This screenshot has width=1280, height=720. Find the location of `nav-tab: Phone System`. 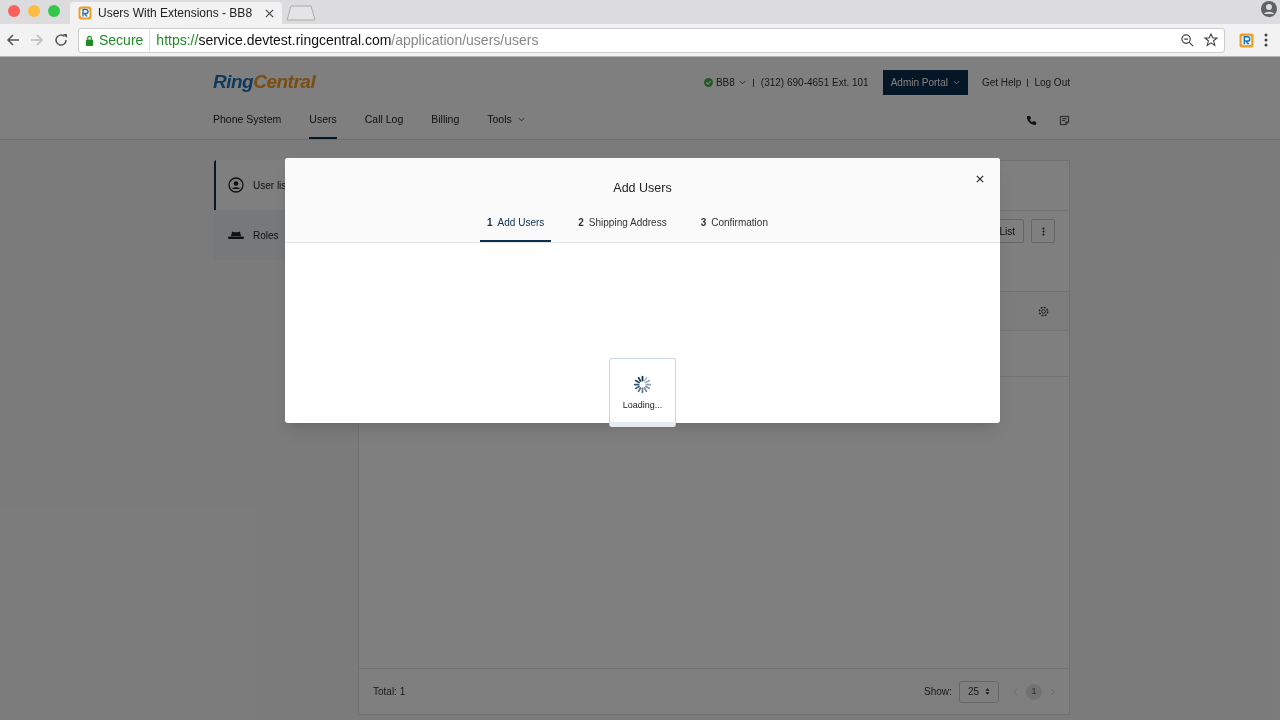

nav-tab: Phone System is located at coordinates (247, 123).